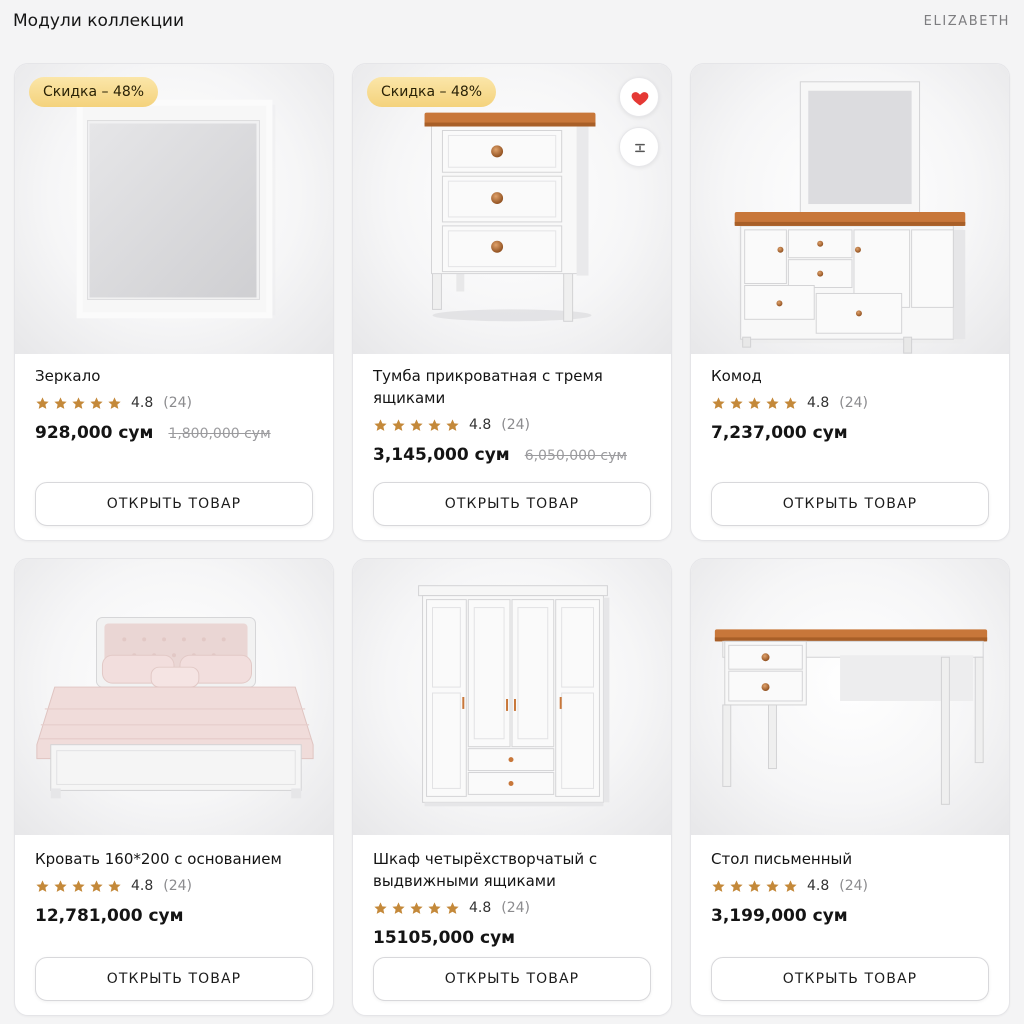  What do you see at coordinates (219, 434) in the screenshot?
I see `old-price: 1,800,000 сум` at bounding box center [219, 434].